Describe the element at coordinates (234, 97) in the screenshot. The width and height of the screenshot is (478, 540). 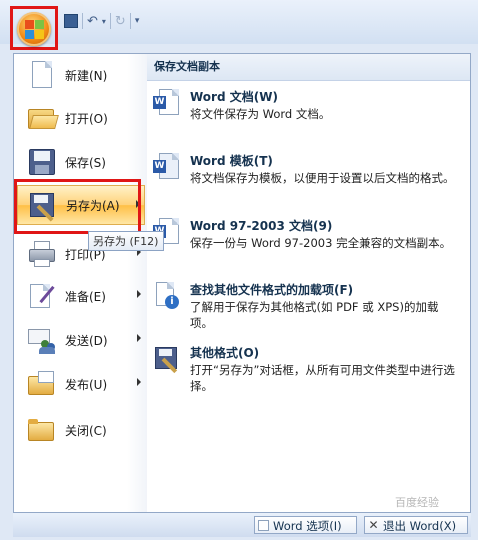
I see `option-title: Word 文档(W)` at that location.